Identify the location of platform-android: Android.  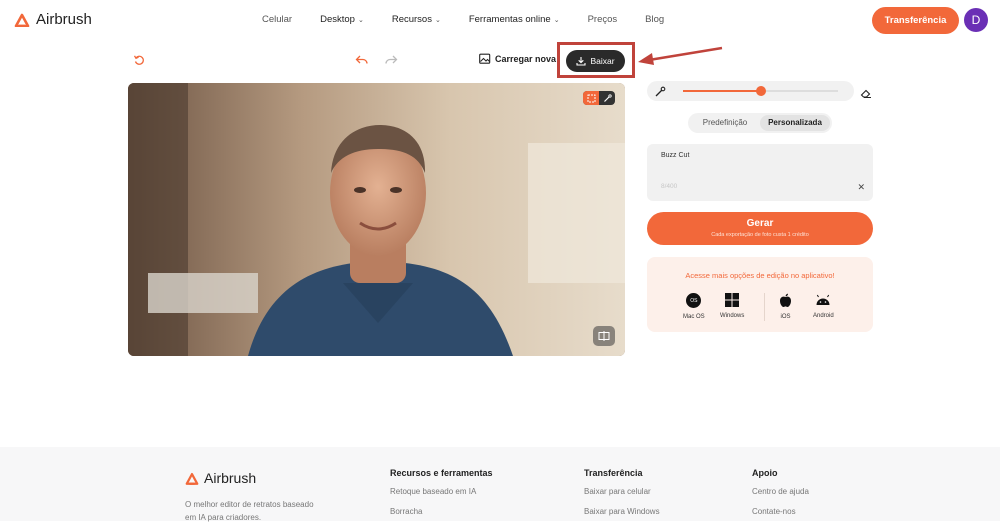
(823, 306).